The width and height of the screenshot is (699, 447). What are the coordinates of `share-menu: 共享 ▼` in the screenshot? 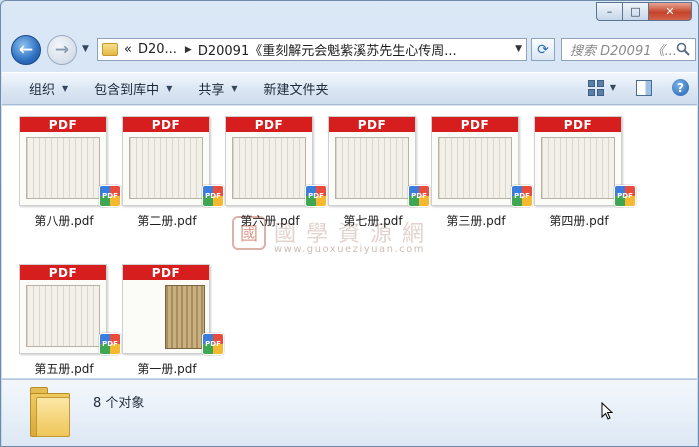 It's located at (217, 88).